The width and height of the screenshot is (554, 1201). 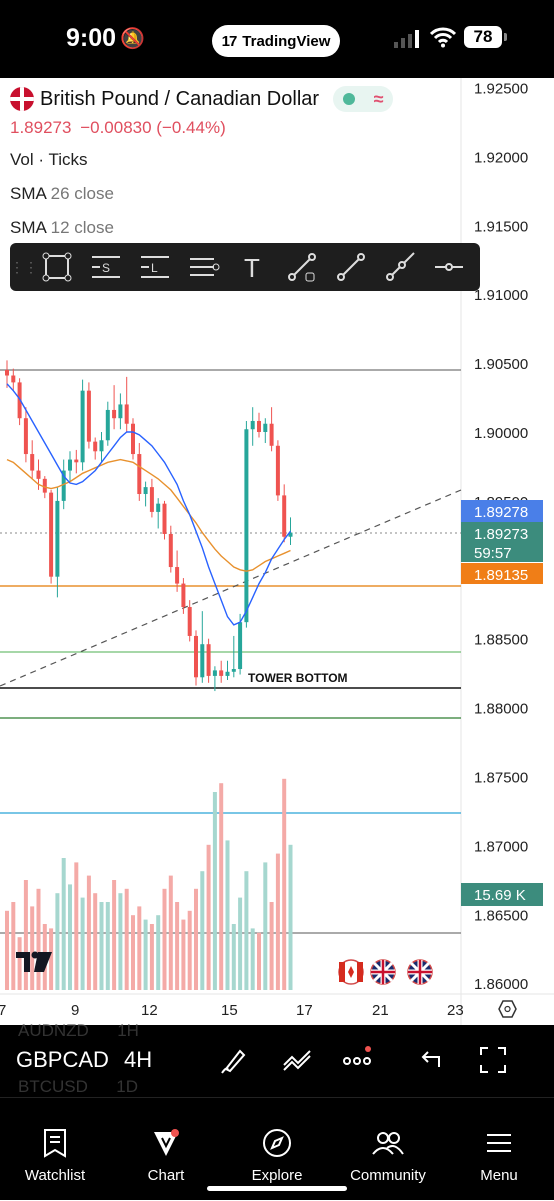 What do you see at coordinates (363, 99) in the screenshot?
I see `market-status-pill: ≈` at bounding box center [363, 99].